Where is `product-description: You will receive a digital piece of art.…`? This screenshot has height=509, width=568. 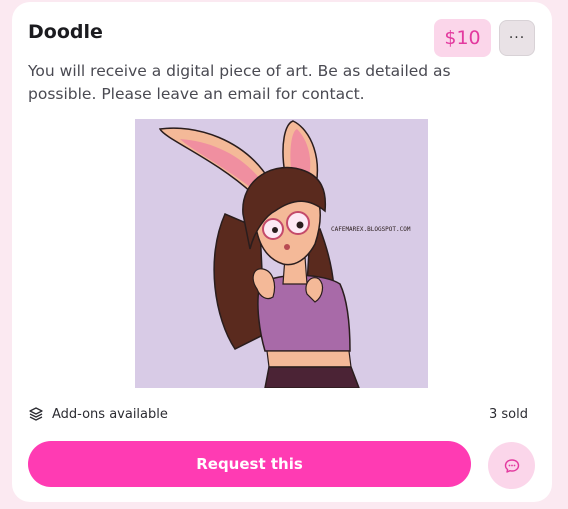
product-description: You will receive a digital piece of art.… is located at coordinates (239, 82).